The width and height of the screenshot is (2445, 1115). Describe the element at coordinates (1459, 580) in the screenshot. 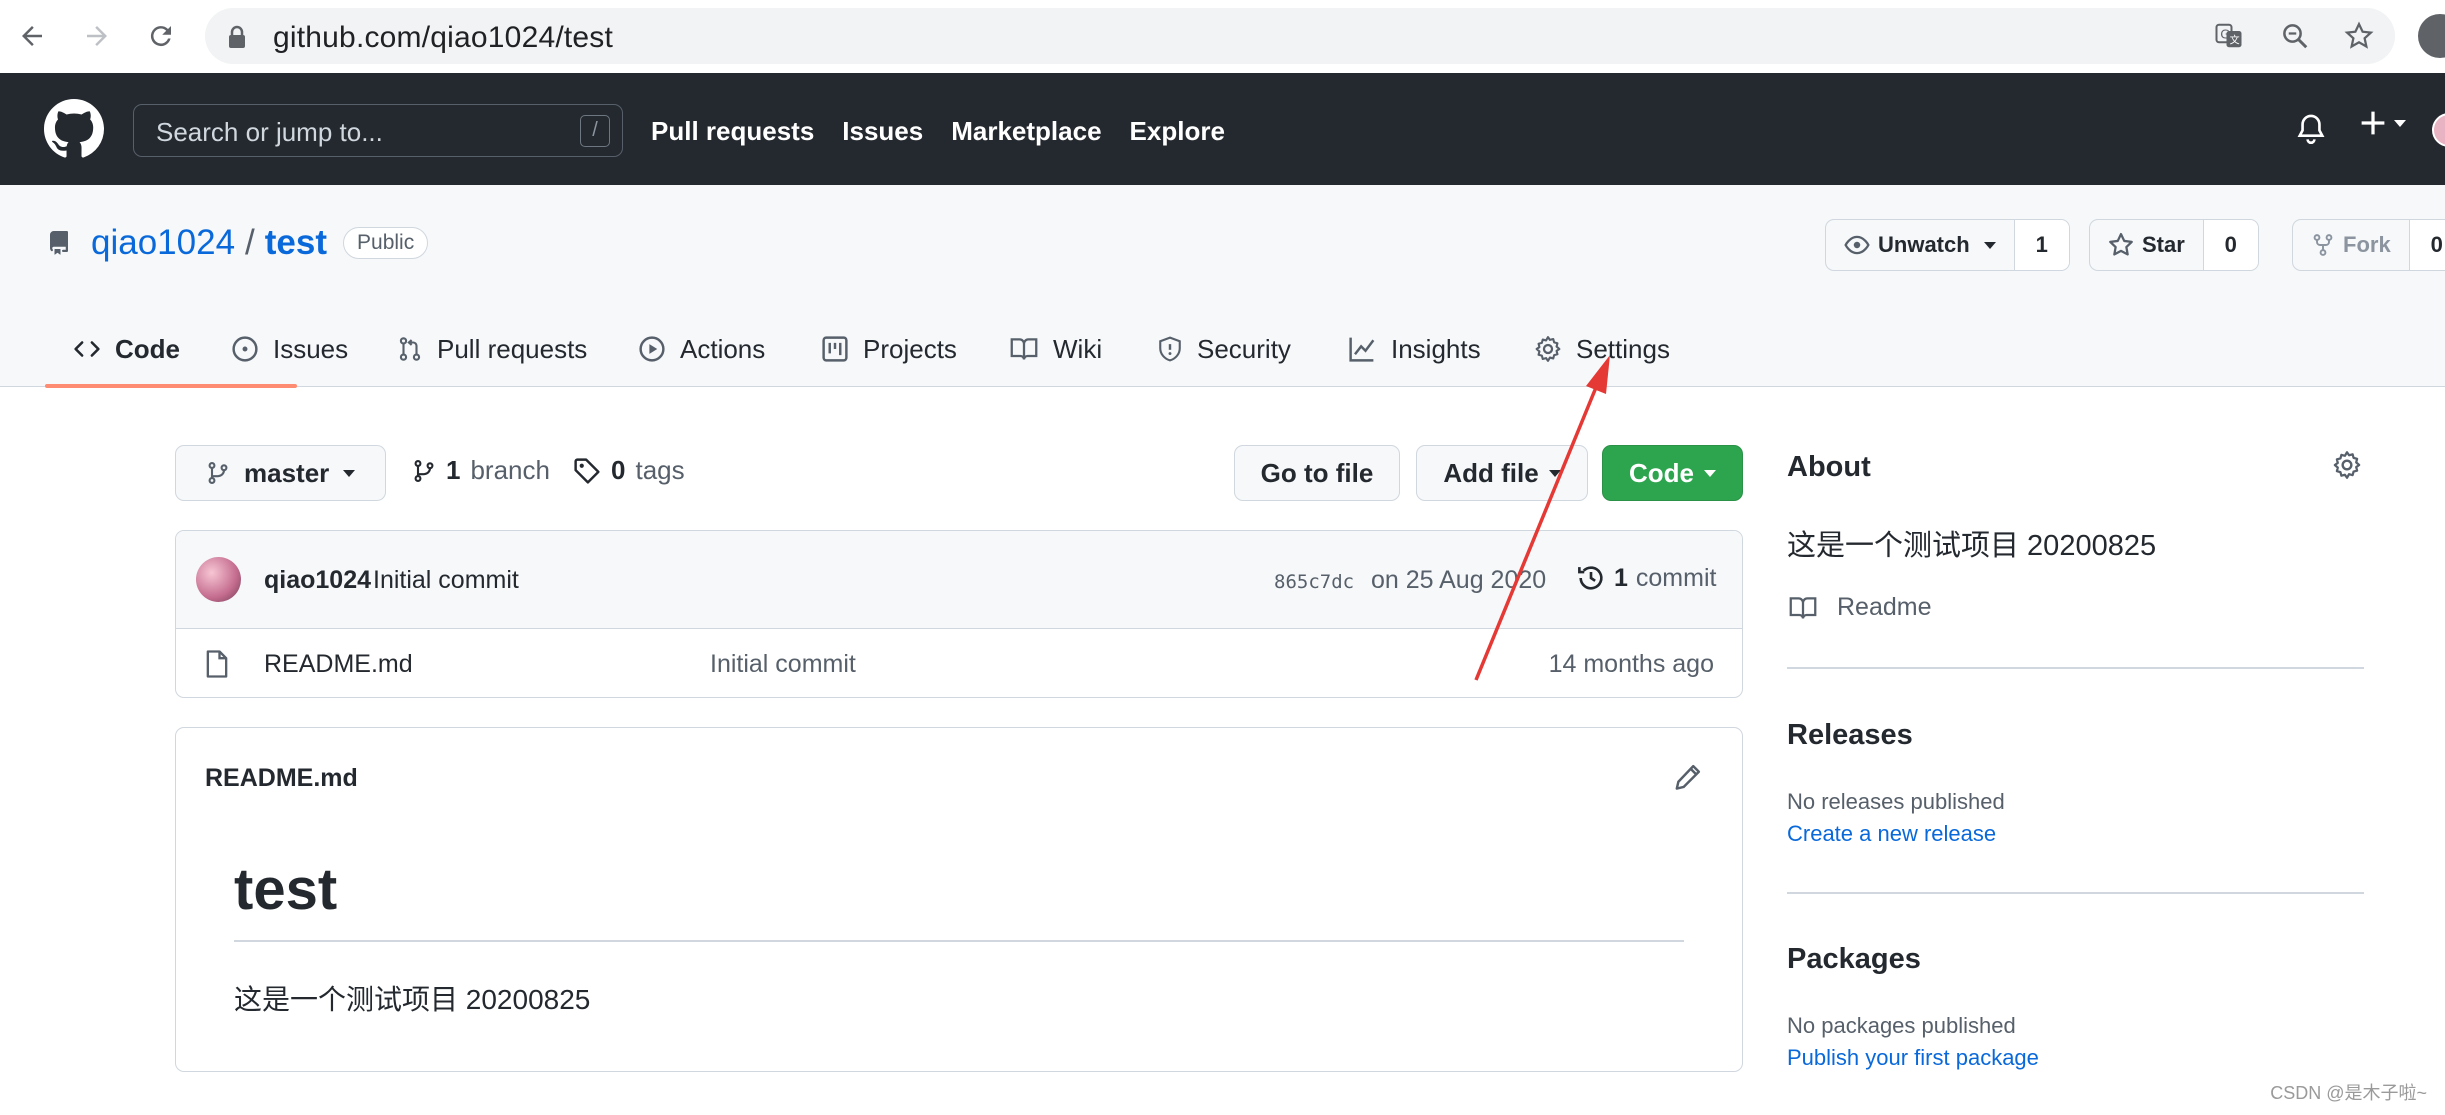

I see `commit-date: on 25 Aug 2020` at that location.